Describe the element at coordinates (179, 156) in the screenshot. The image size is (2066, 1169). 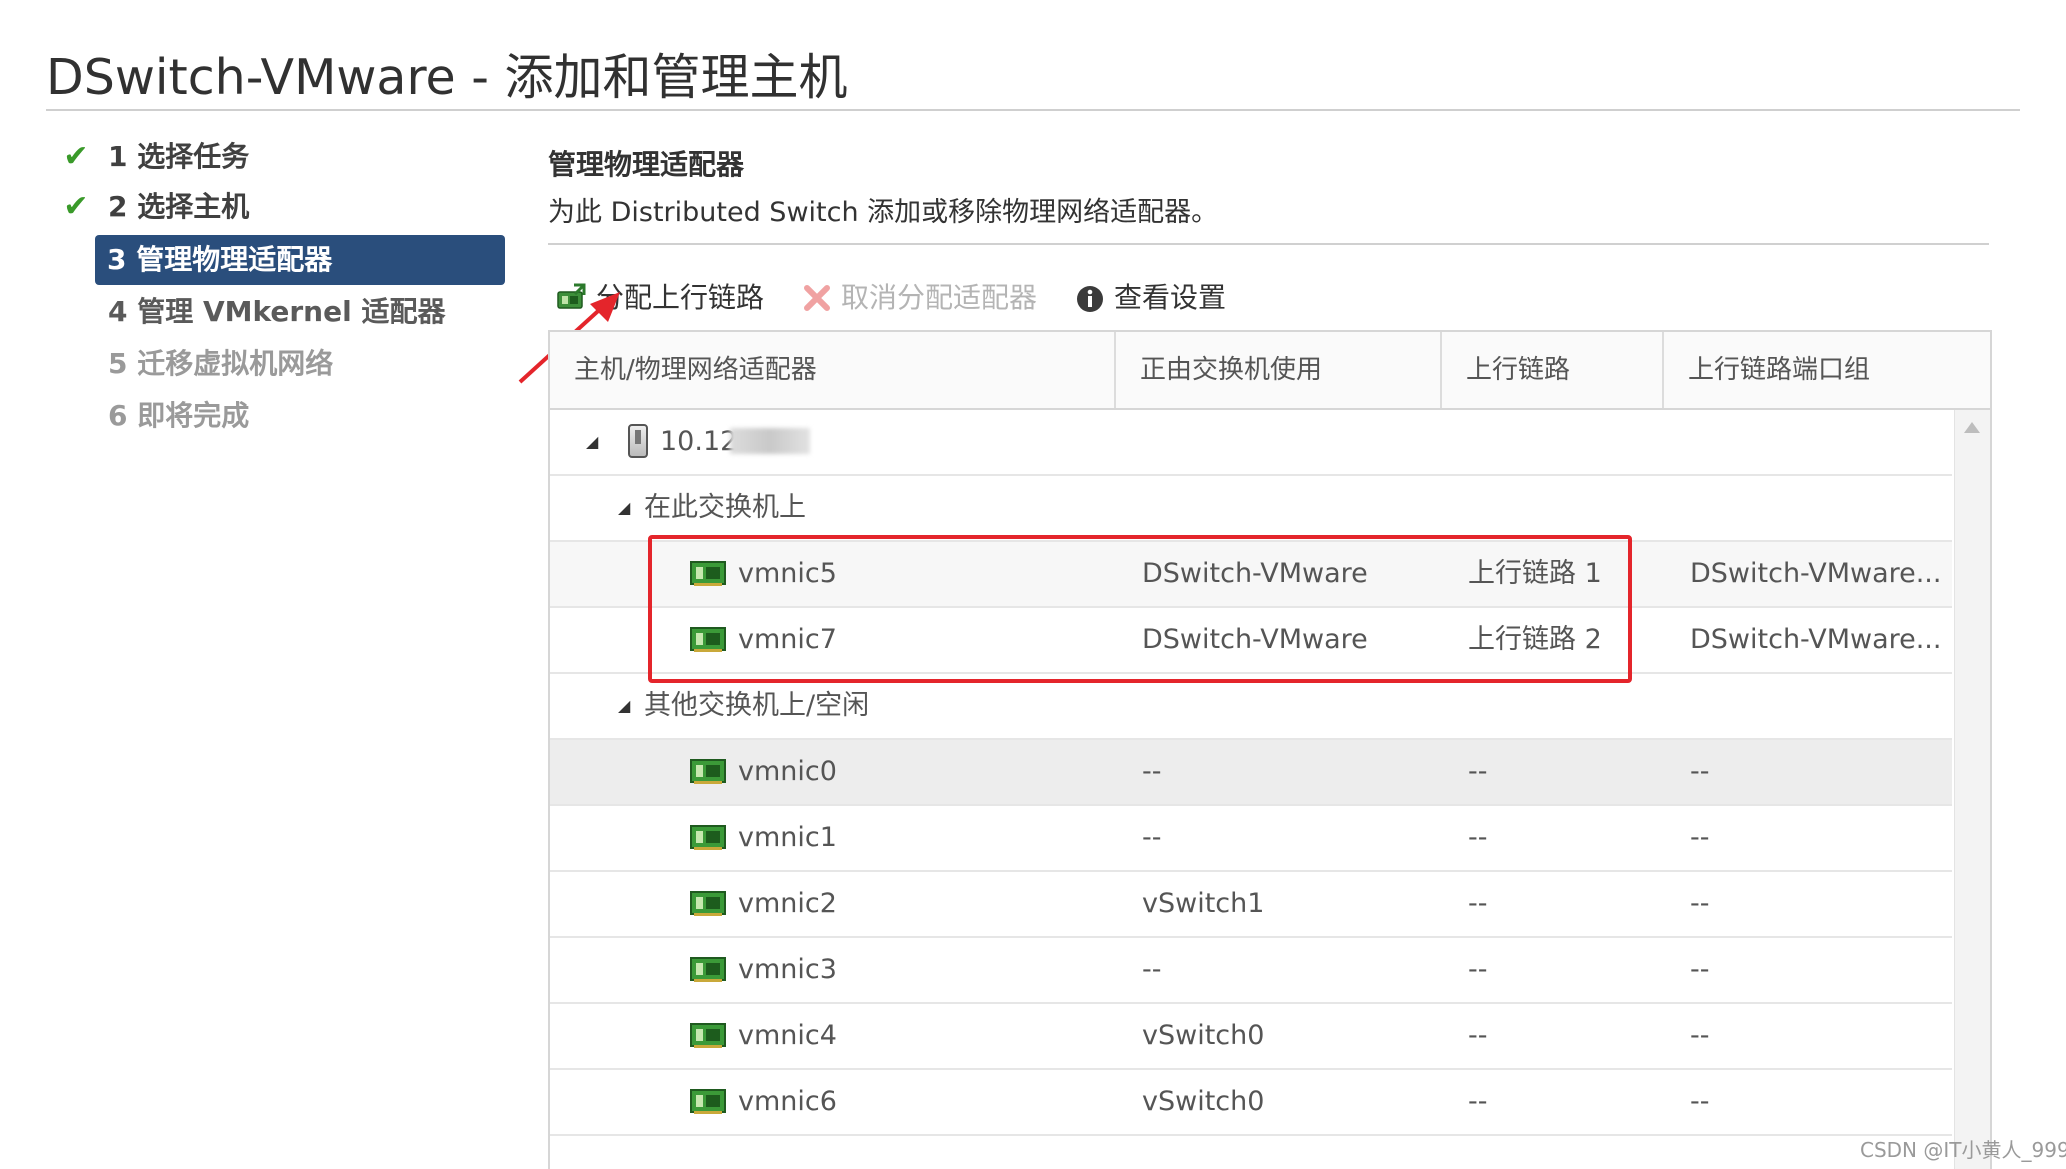
I see `wizard-step-label: 1 选择任务` at that location.